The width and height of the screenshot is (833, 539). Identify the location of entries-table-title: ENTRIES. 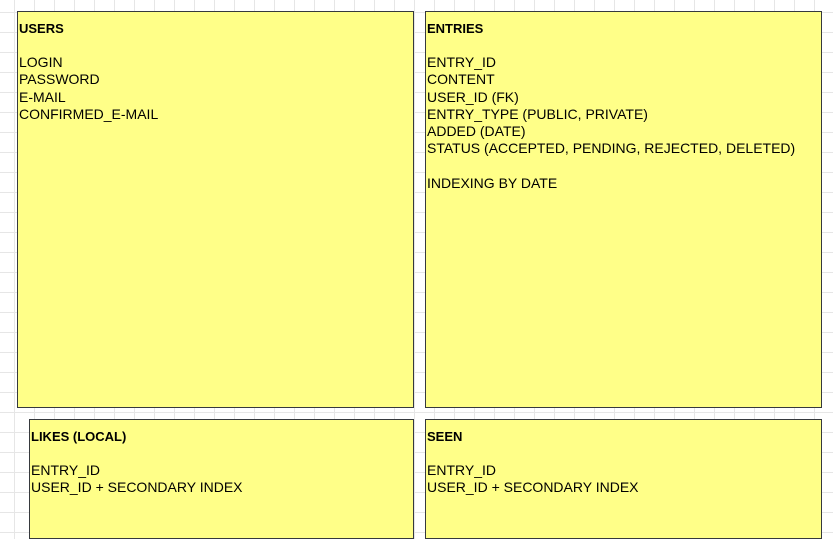
(455, 28).